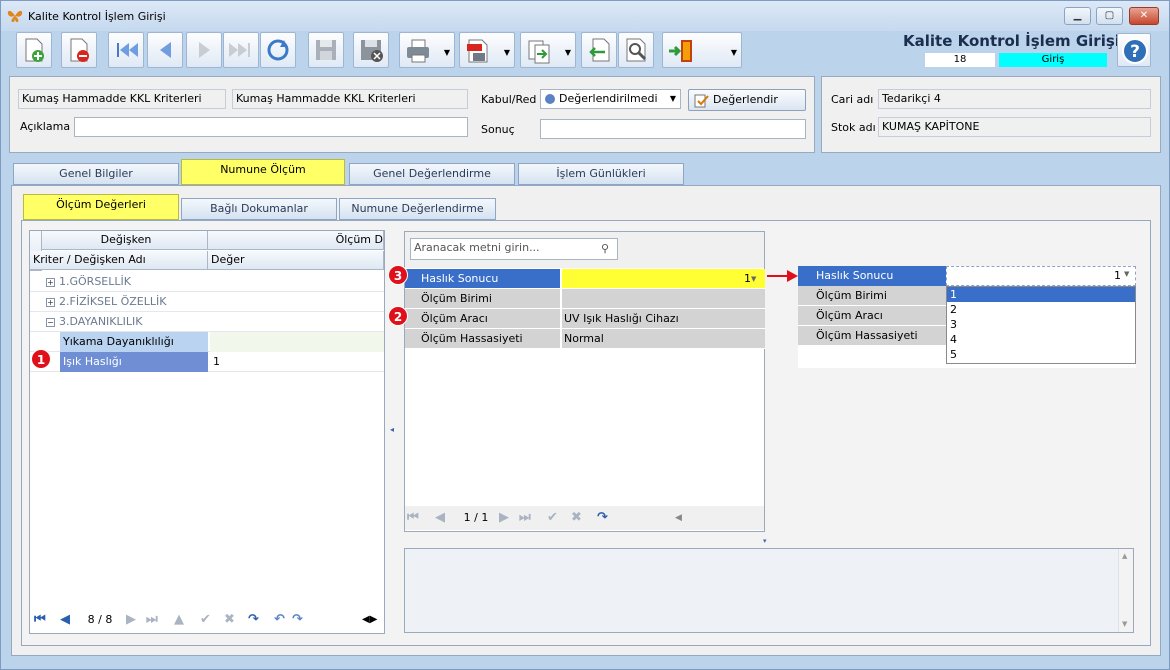 The height and width of the screenshot is (670, 1170). Describe the element at coordinates (296, 240) in the screenshot. I see `group-header-measurement: Ölçüm D` at that location.